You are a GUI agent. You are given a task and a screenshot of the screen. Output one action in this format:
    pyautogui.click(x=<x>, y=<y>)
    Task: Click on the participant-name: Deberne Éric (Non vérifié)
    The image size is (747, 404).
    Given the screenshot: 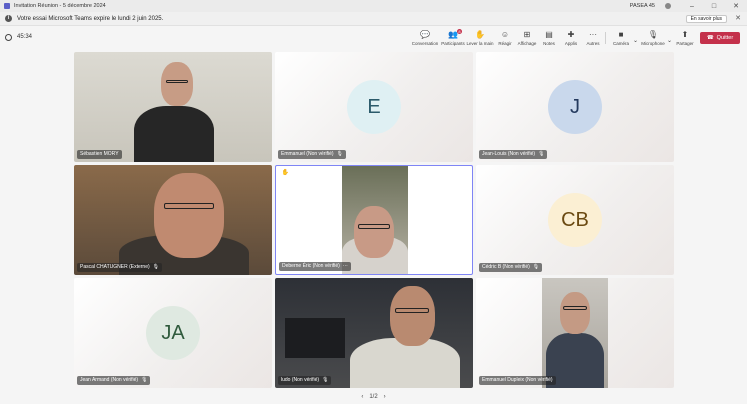 What is the action you would take?
    pyautogui.click(x=311, y=266)
    